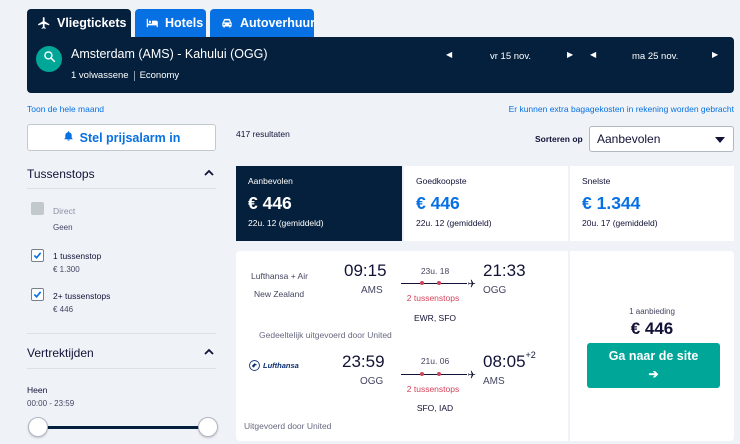 Image resolution: width=740 pixels, height=444 pixels. Describe the element at coordinates (504, 361) in the screenshot. I see `inbound-arrive-time-value: 08:05` at that location.